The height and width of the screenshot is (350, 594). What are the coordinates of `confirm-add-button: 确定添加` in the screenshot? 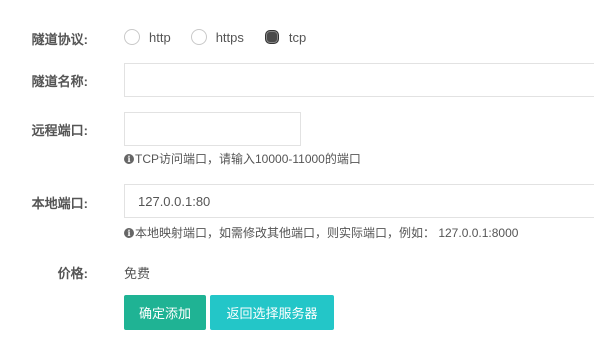 It's located at (165, 312).